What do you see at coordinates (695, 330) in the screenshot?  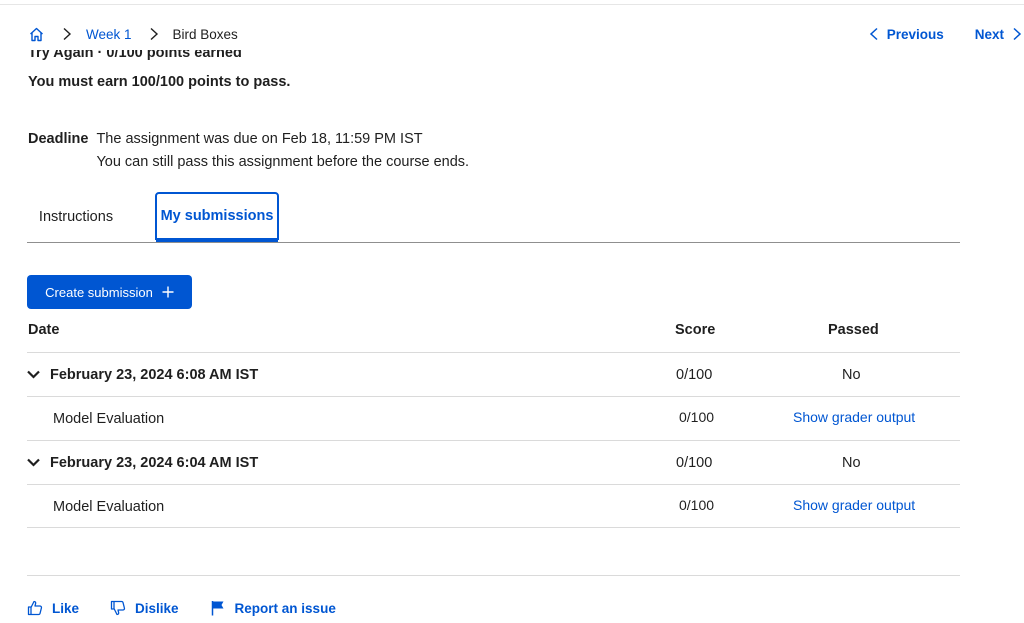 I see `column-header-score: Score` at bounding box center [695, 330].